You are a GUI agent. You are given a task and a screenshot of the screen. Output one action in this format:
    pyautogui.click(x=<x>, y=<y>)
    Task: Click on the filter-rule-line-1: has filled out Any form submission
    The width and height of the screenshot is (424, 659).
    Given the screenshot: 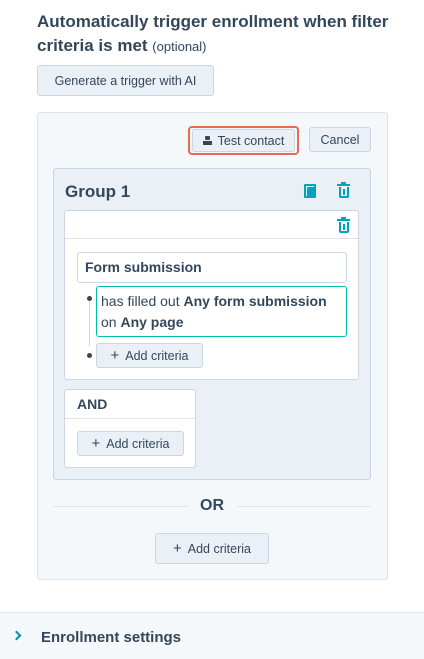 What is the action you would take?
    pyautogui.click(x=223, y=301)
    